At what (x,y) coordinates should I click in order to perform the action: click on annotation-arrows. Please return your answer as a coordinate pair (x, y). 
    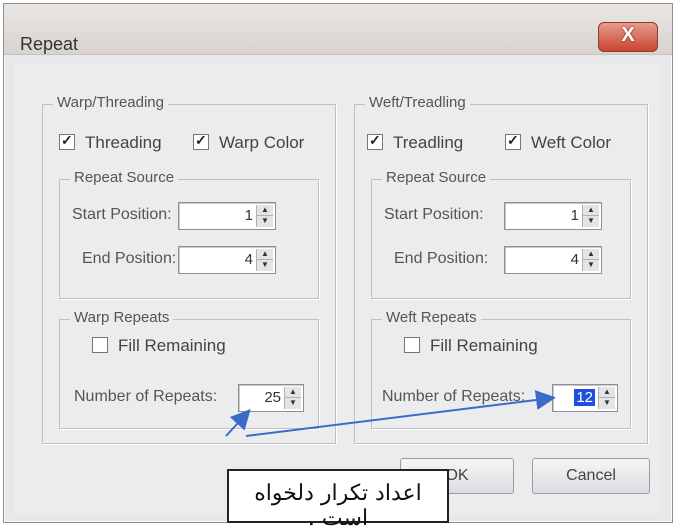
    Looking at the image, I should click on (390, 413).